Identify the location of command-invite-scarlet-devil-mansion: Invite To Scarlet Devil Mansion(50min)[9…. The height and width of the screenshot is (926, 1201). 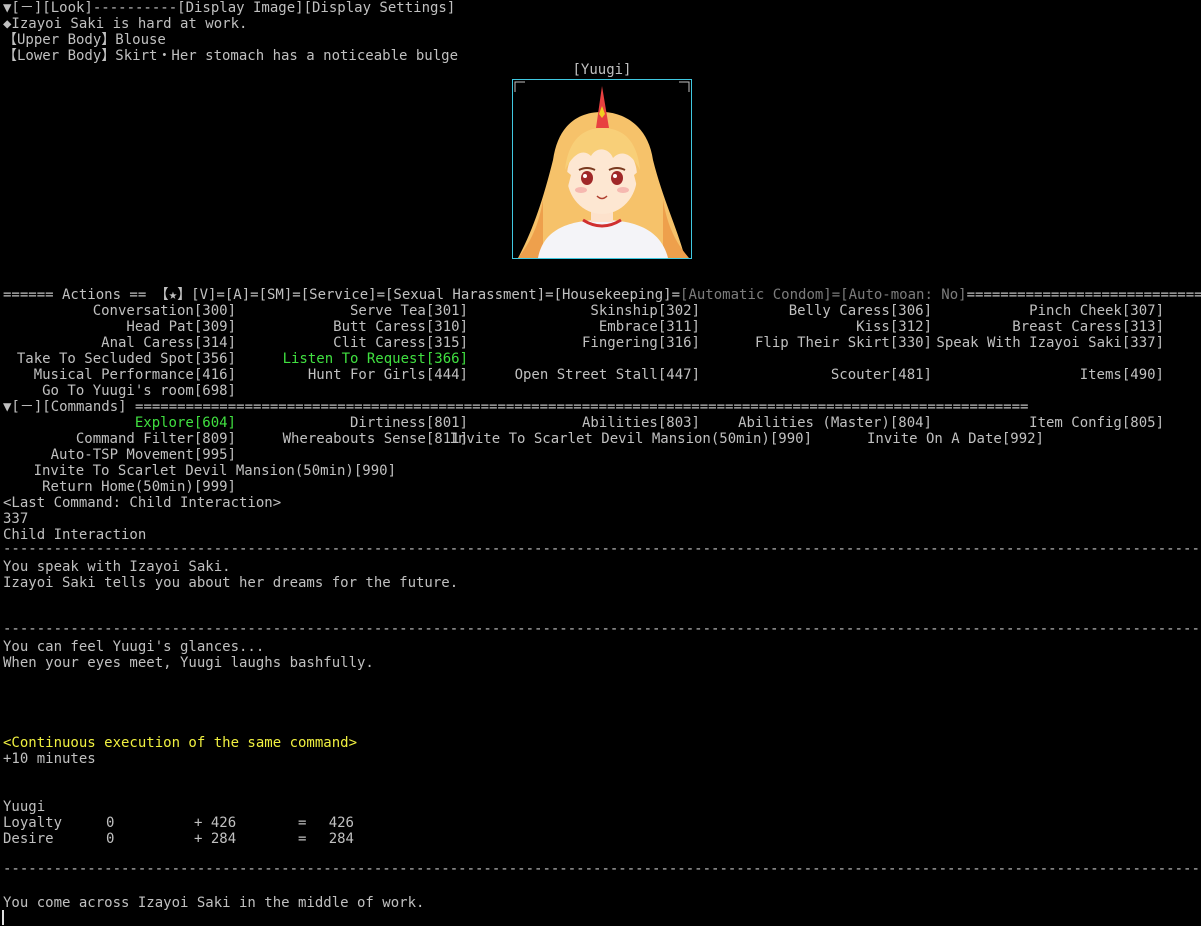
(198, 471).